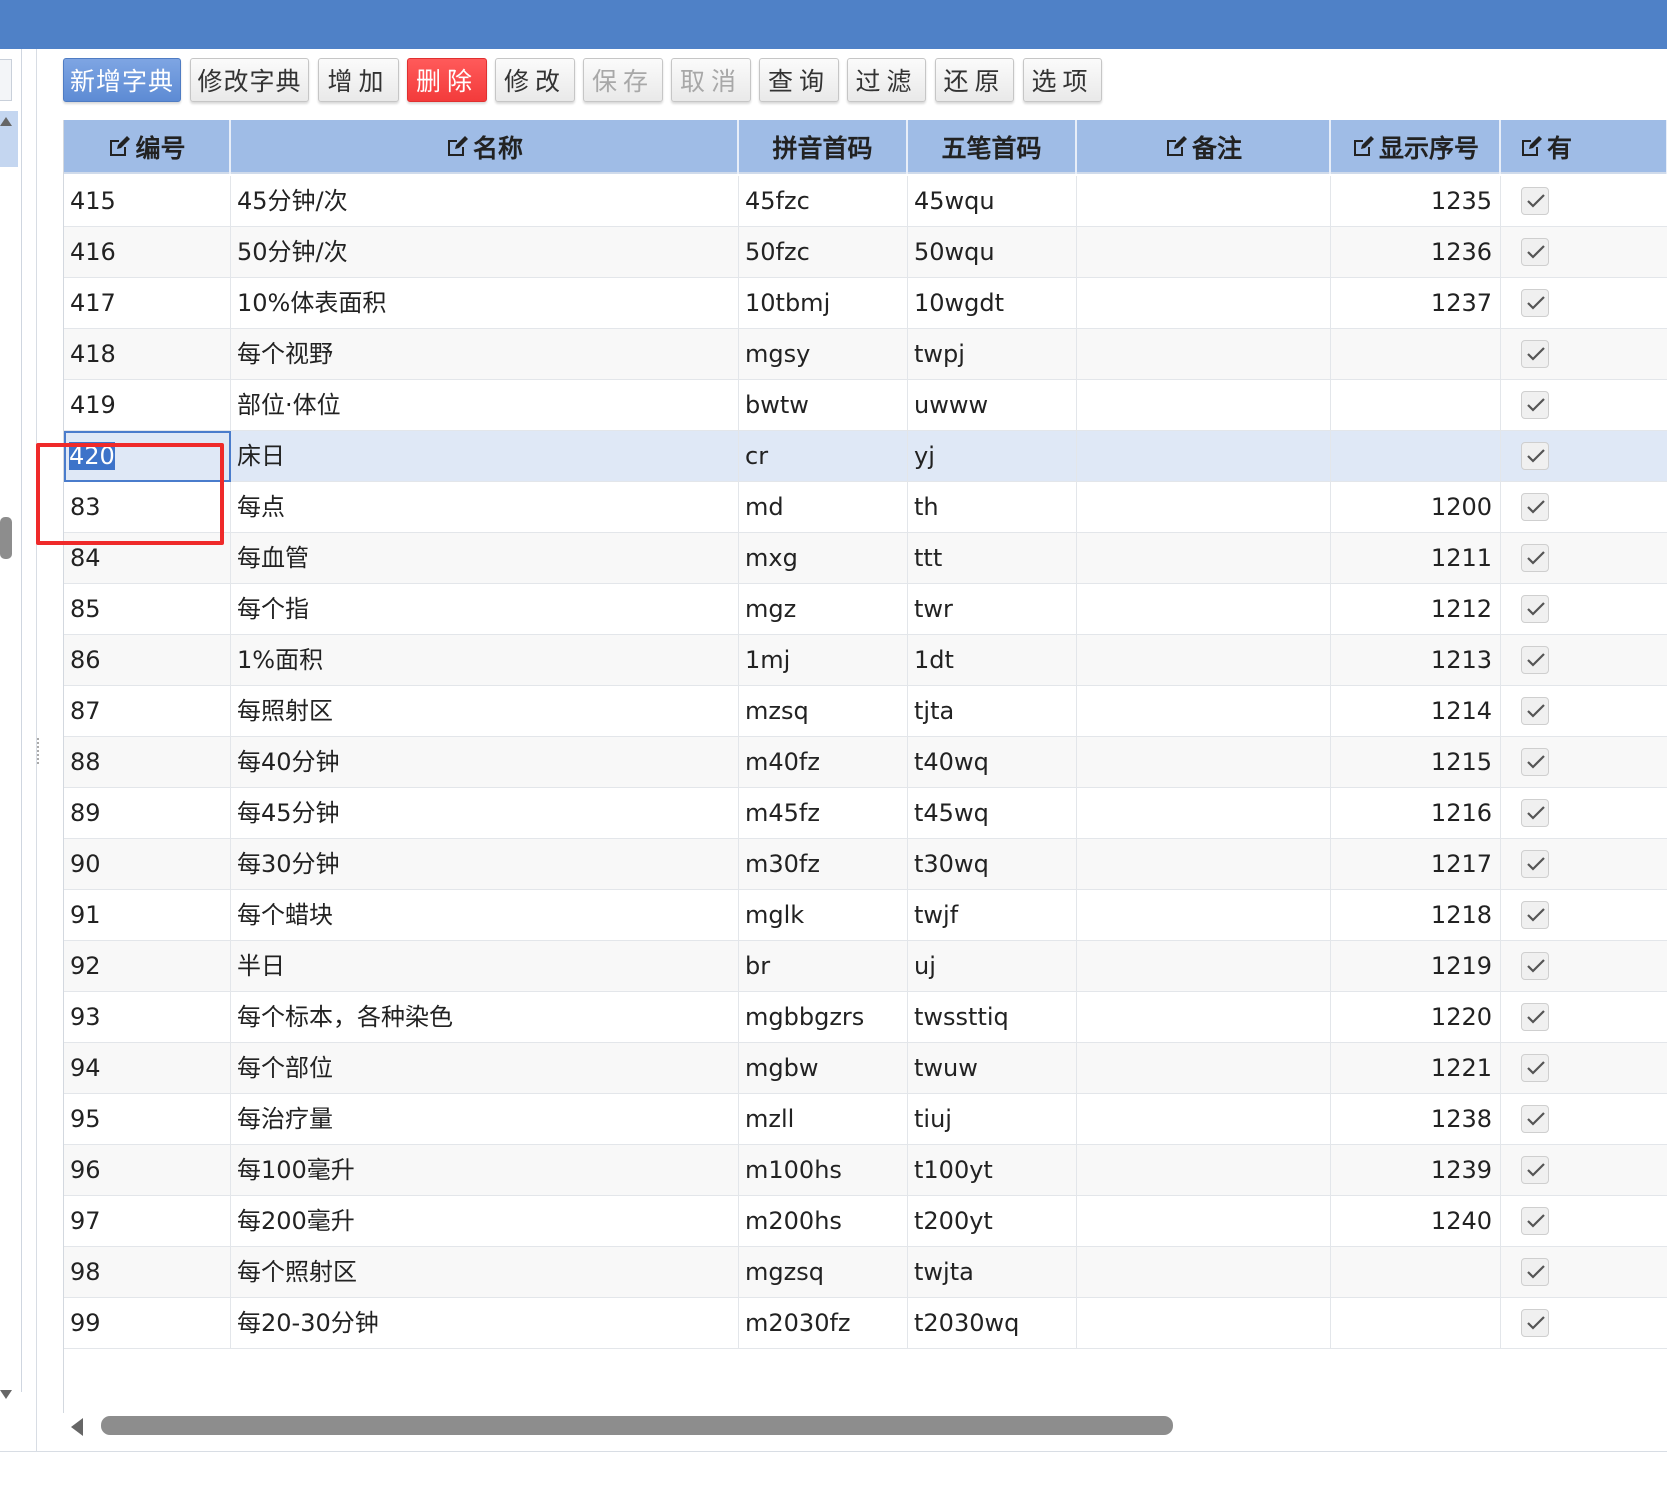 This screenshot has width=1667, height=1493. What do you see at coordinates (865, 303) in the screenshot?
I see `table-row: 417 10%体表面积 10tbmj 10wgdt 1237` at bounding box center [865, 303].